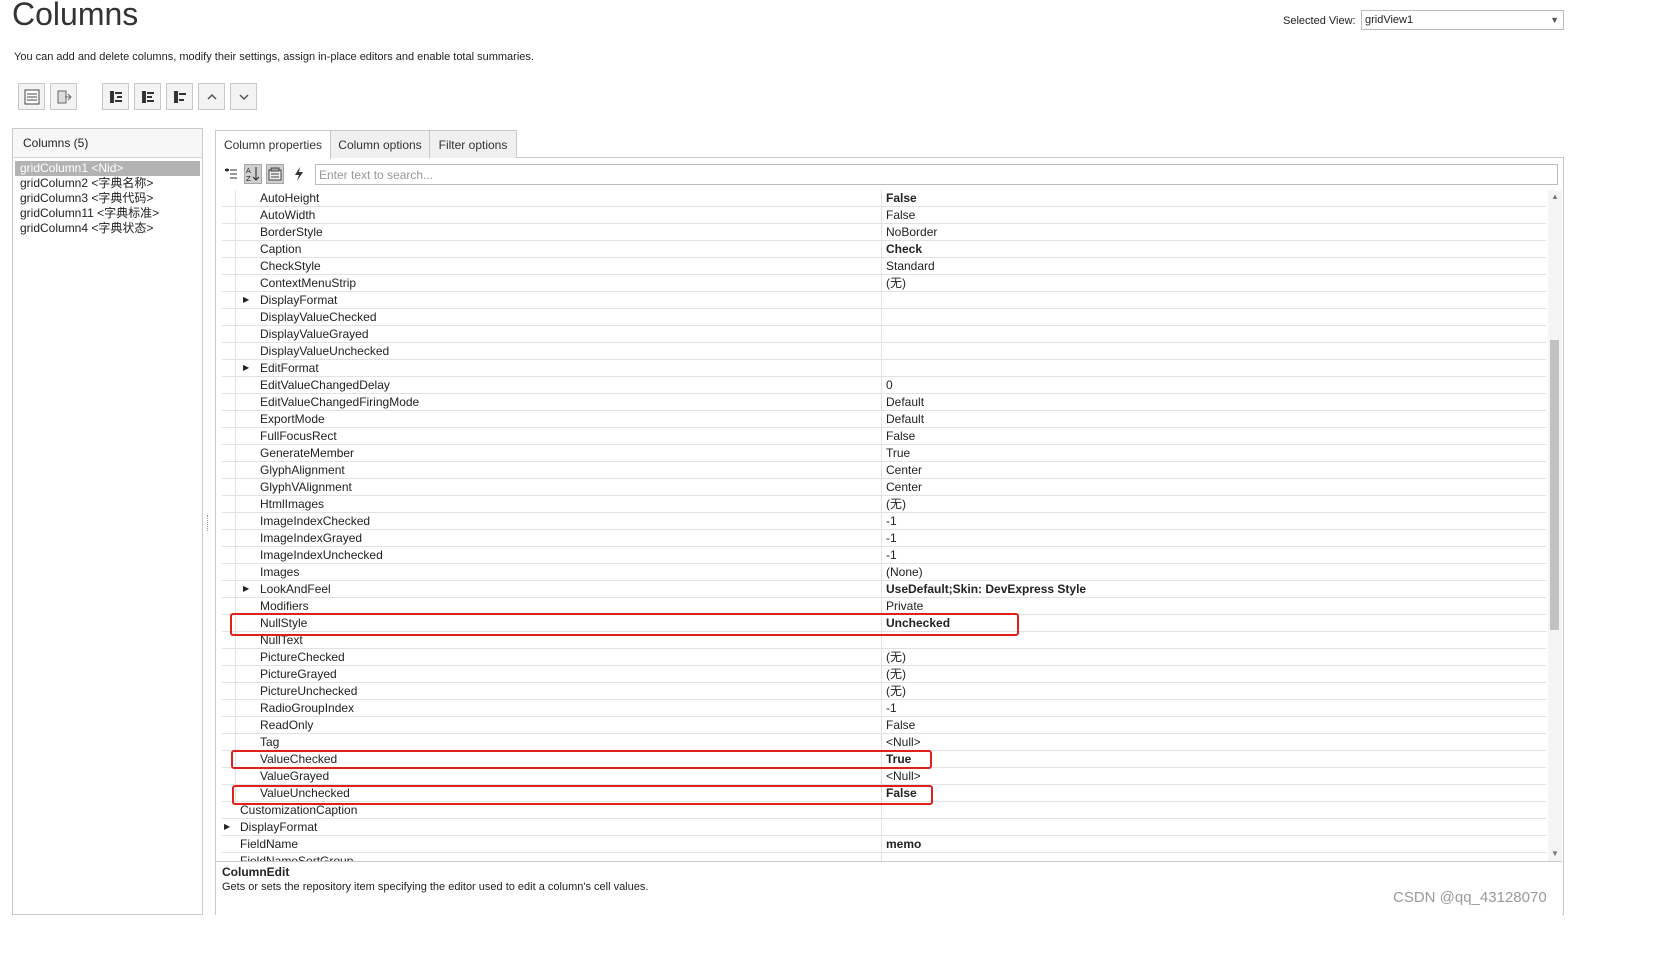 The height and width of the screenshot is (969, 1661). I want to click on property-row: GenerateMember True, so click(884, 453).